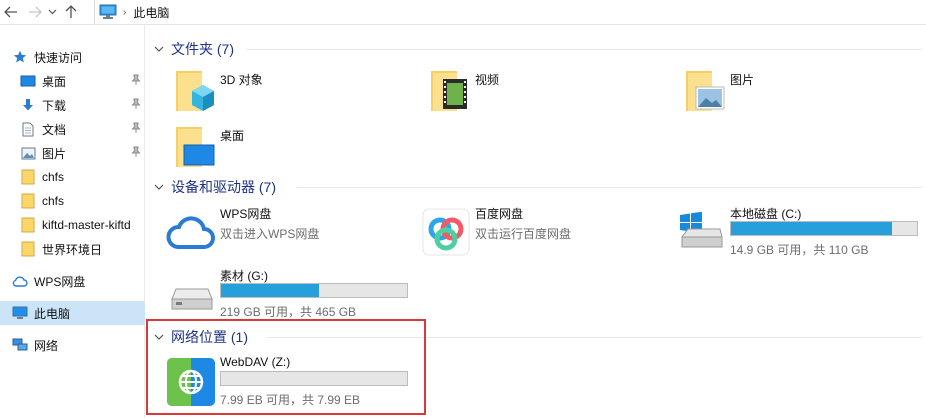  What do you see at coordinates (799, 250) in the screenshot?
I see `drive-free-space: 14.9 GB 可用，共 110 GB` at bounding box center [799, 250].